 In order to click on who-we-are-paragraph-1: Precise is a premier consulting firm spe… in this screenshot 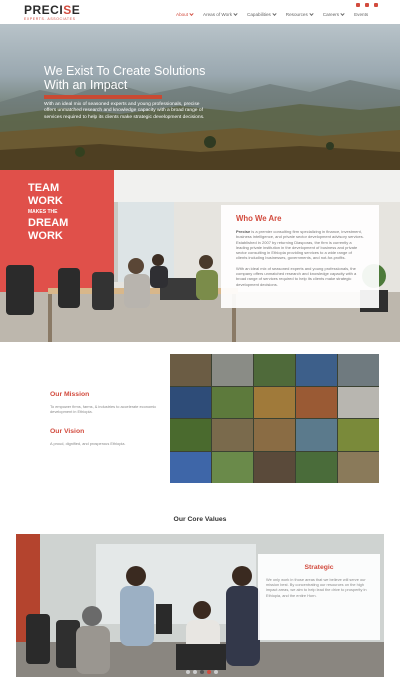, I will do `click(300, 245)`.